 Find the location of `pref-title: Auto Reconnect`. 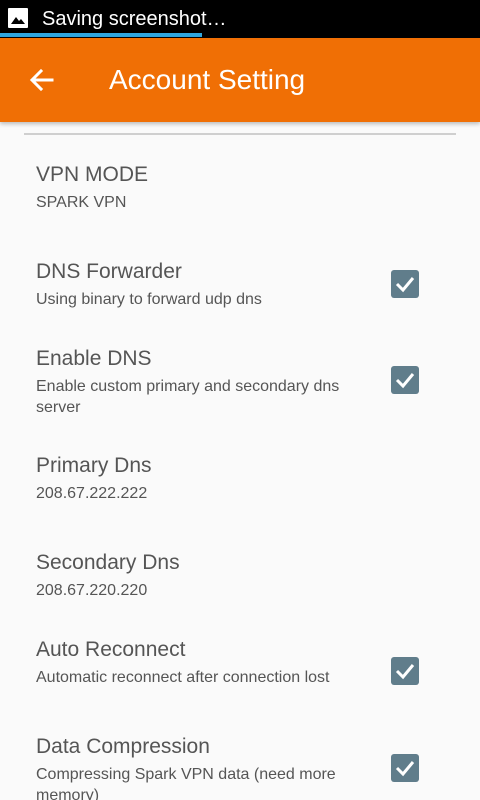

pref-title: Auto Reconnect is located at coordinates (111, 649).